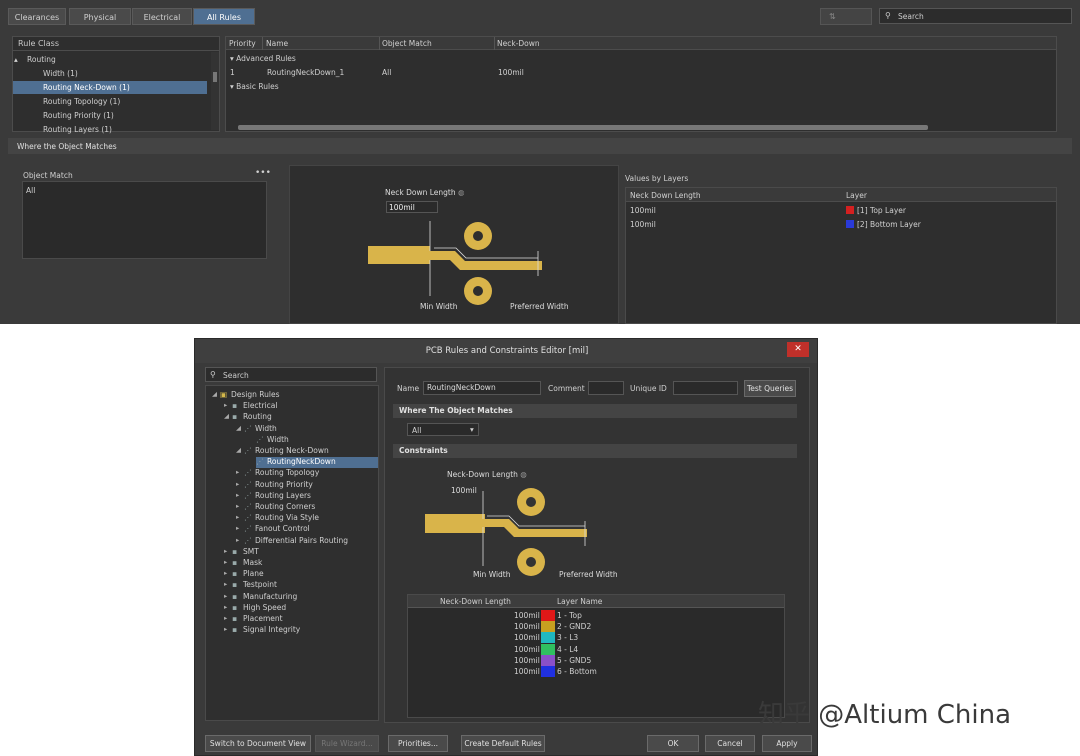 The width and height of the screenshot is (1080, 756). What do you see at coordinates (254, 86) in the screenshot?
I see `group-basic-rules: ▾ Basic Rules` at bounding box center [254, 86].